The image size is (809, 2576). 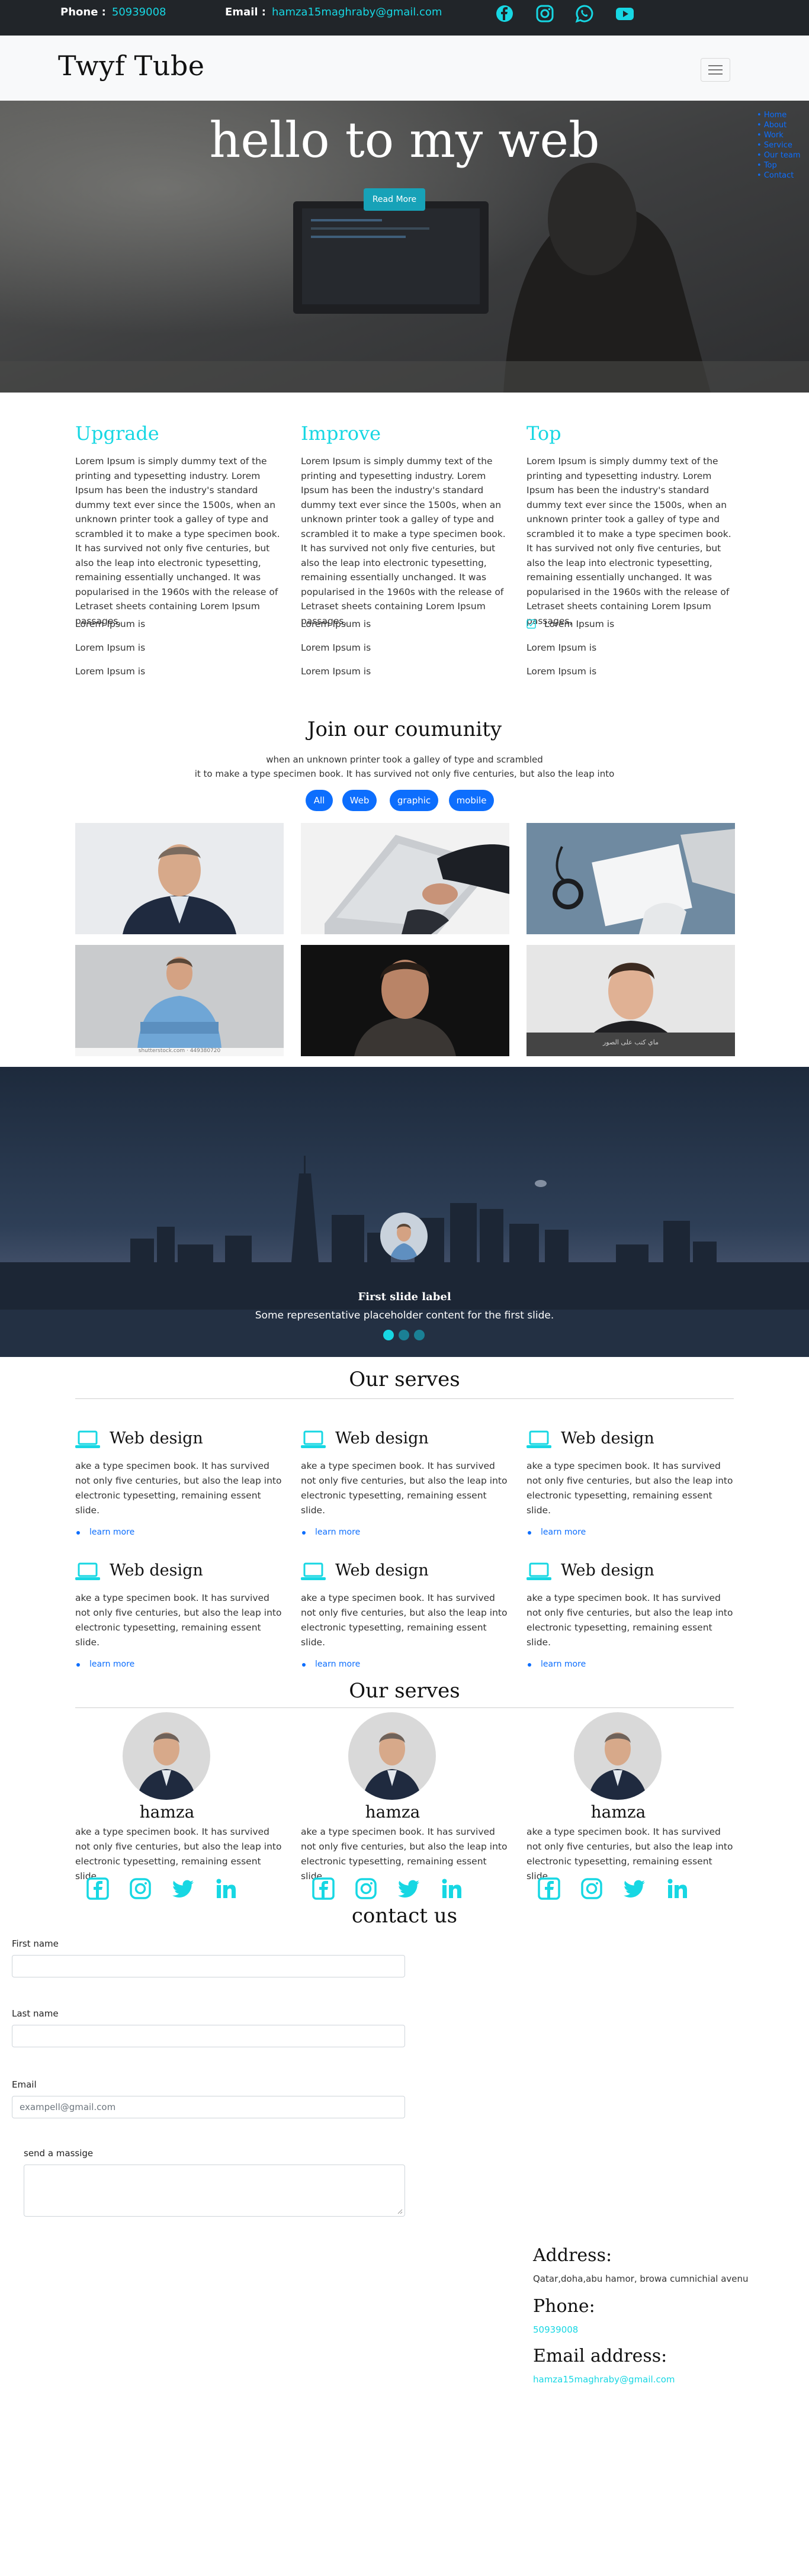 I want to click on brand-logo: Twyf Tube, so click(x=131, y=66).